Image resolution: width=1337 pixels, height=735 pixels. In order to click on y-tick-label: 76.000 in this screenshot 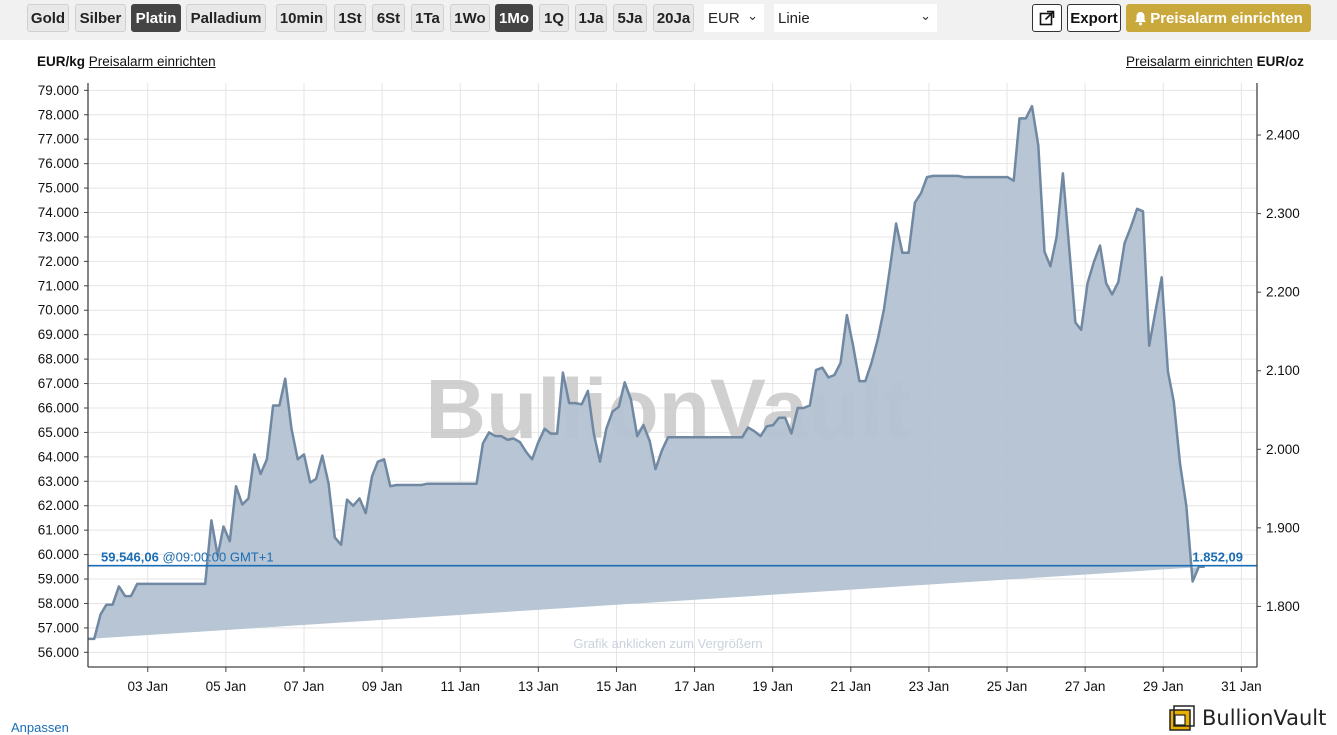, I will do `click(58, 163)`.